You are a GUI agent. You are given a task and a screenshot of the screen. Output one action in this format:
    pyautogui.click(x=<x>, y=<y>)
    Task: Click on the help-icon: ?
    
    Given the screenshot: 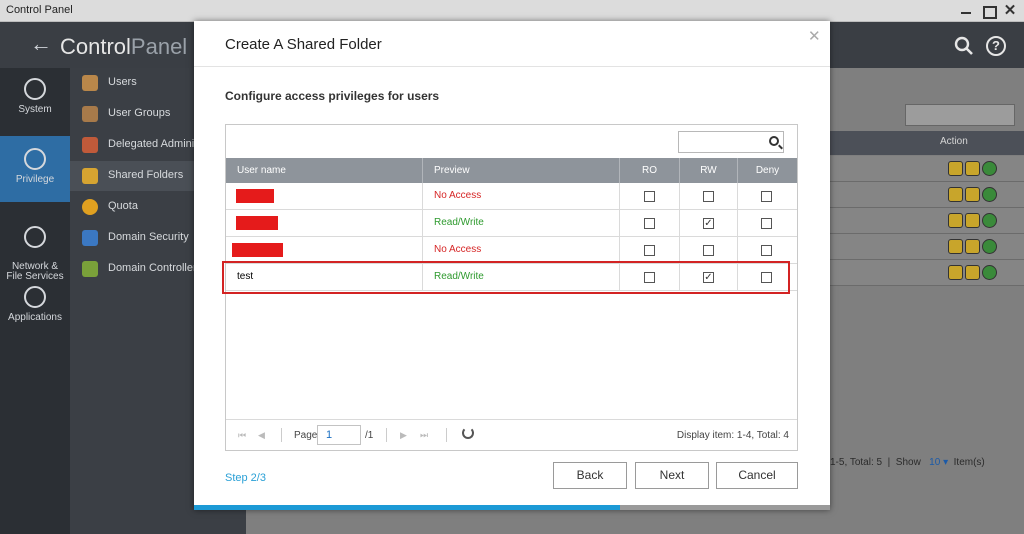 What is the action you would take?
    pyautogui.click(x=996, y=46)
    